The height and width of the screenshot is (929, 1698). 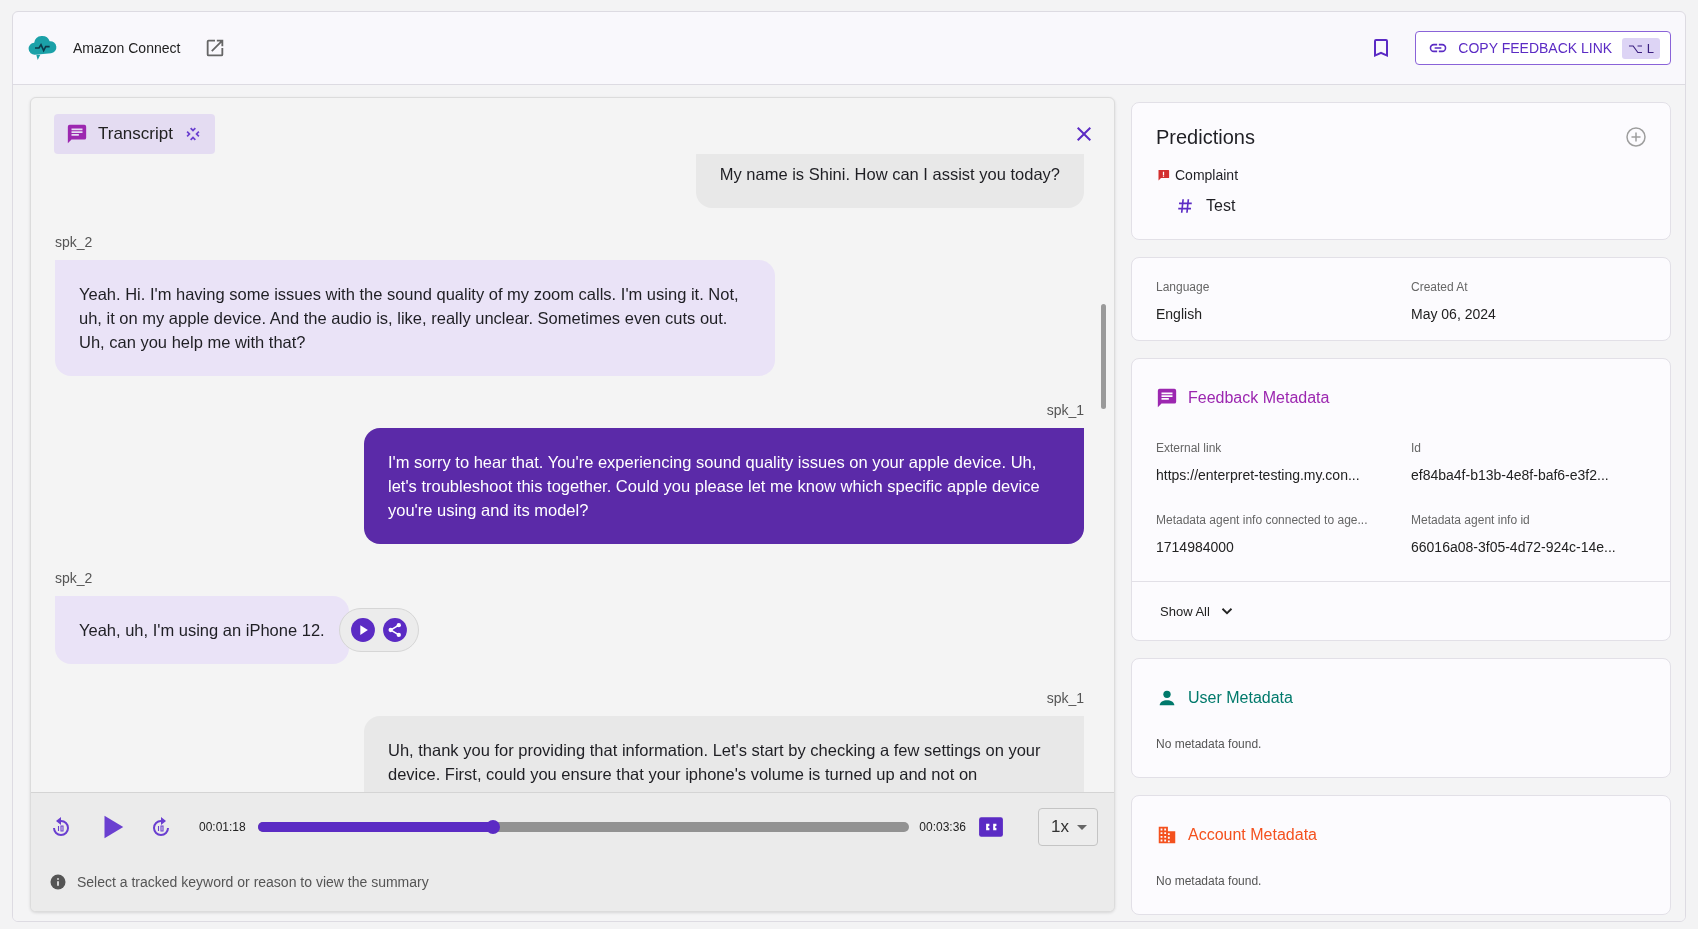 I want to click on hint-text: Select a tracked keyword or reason to view the summary, so click(x=253, y=882).